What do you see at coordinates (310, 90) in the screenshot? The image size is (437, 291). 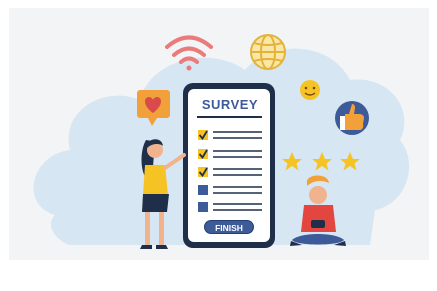 I see `smiley-icon` at bounding box center [310, 90].